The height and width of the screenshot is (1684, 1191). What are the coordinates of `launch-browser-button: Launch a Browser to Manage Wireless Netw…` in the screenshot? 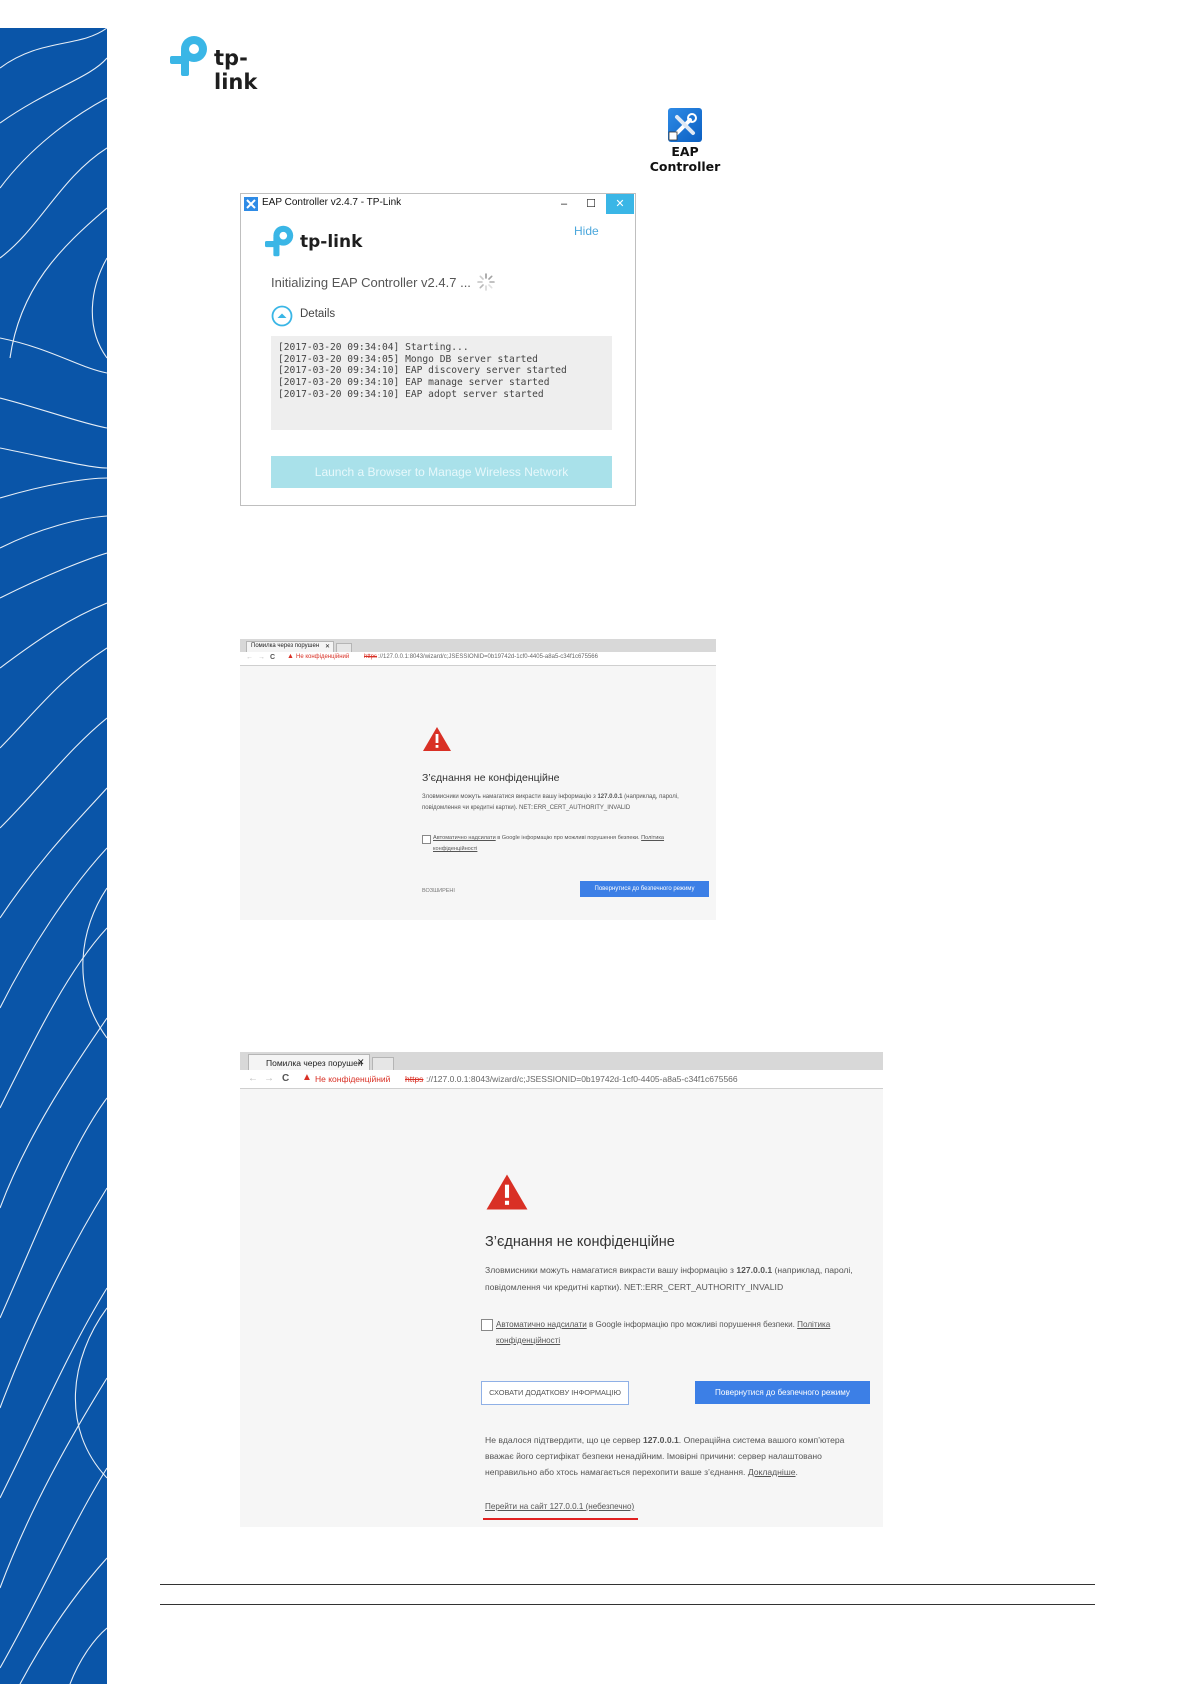 It's located at (441, 472).